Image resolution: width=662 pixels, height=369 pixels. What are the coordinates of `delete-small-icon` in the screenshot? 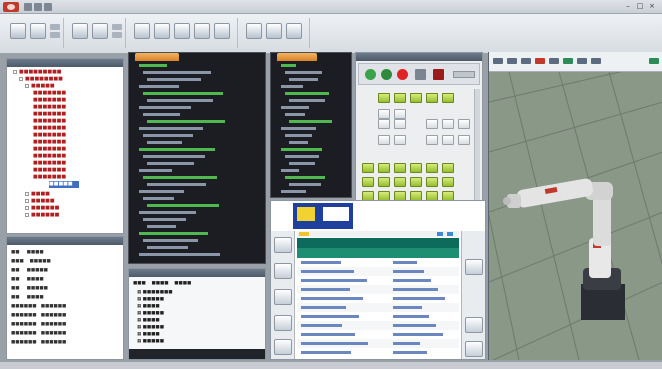 It's located at (117, 35).